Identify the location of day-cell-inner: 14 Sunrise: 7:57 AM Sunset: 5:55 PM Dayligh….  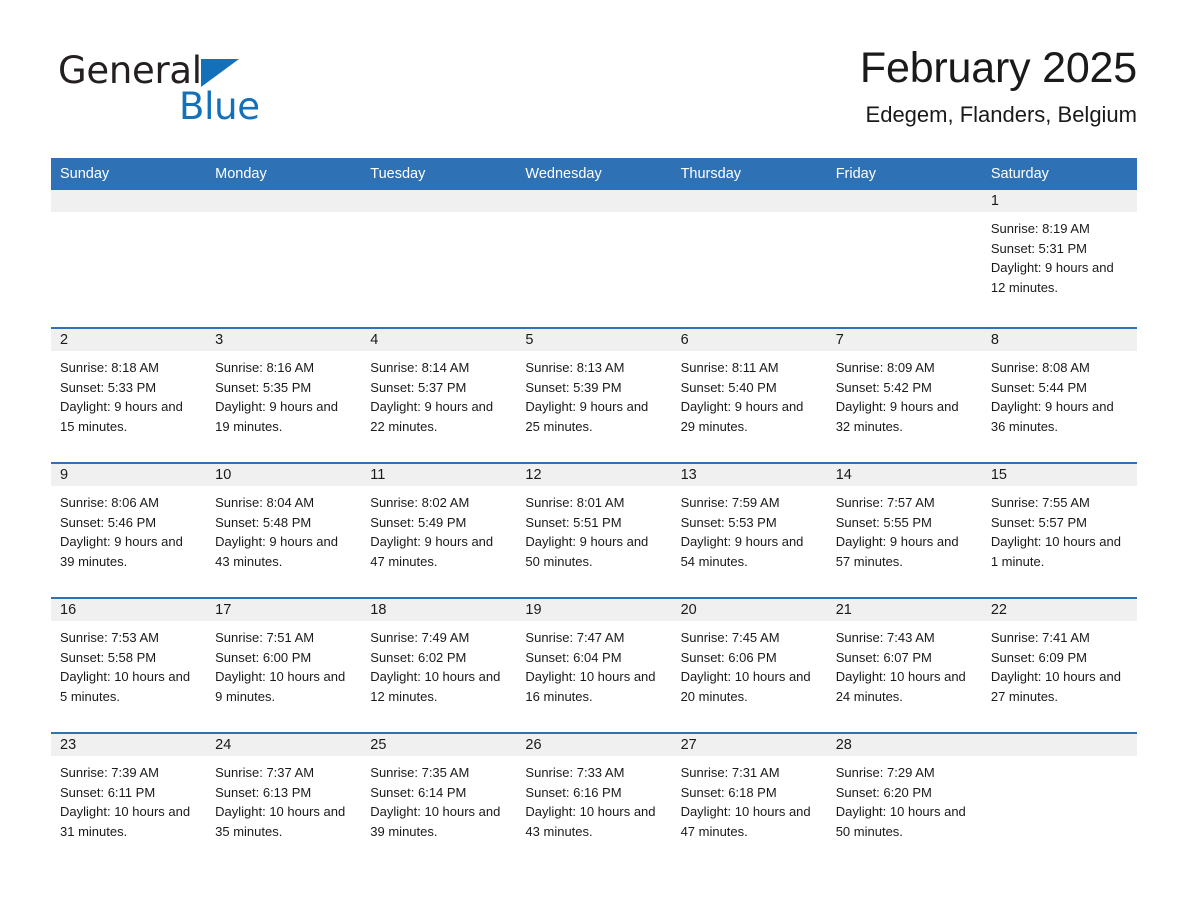
(904, 517).